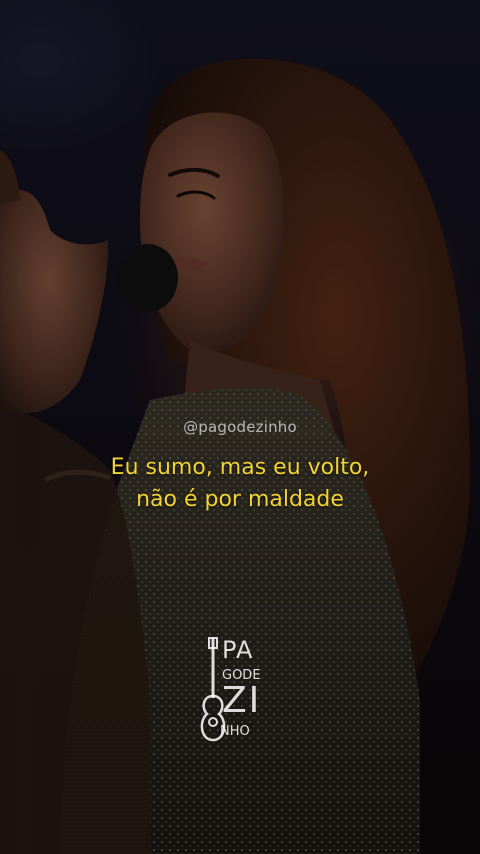 The image size is (480, 854). I want to click on watermark-handle: @pagodezinho, so click(240, 427).